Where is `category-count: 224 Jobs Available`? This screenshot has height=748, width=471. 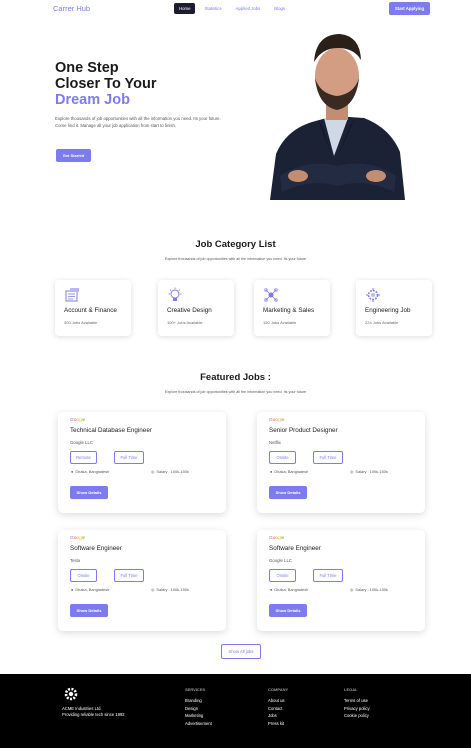
category-count: 224 Jobs Available is located at coordinates (382, 322).